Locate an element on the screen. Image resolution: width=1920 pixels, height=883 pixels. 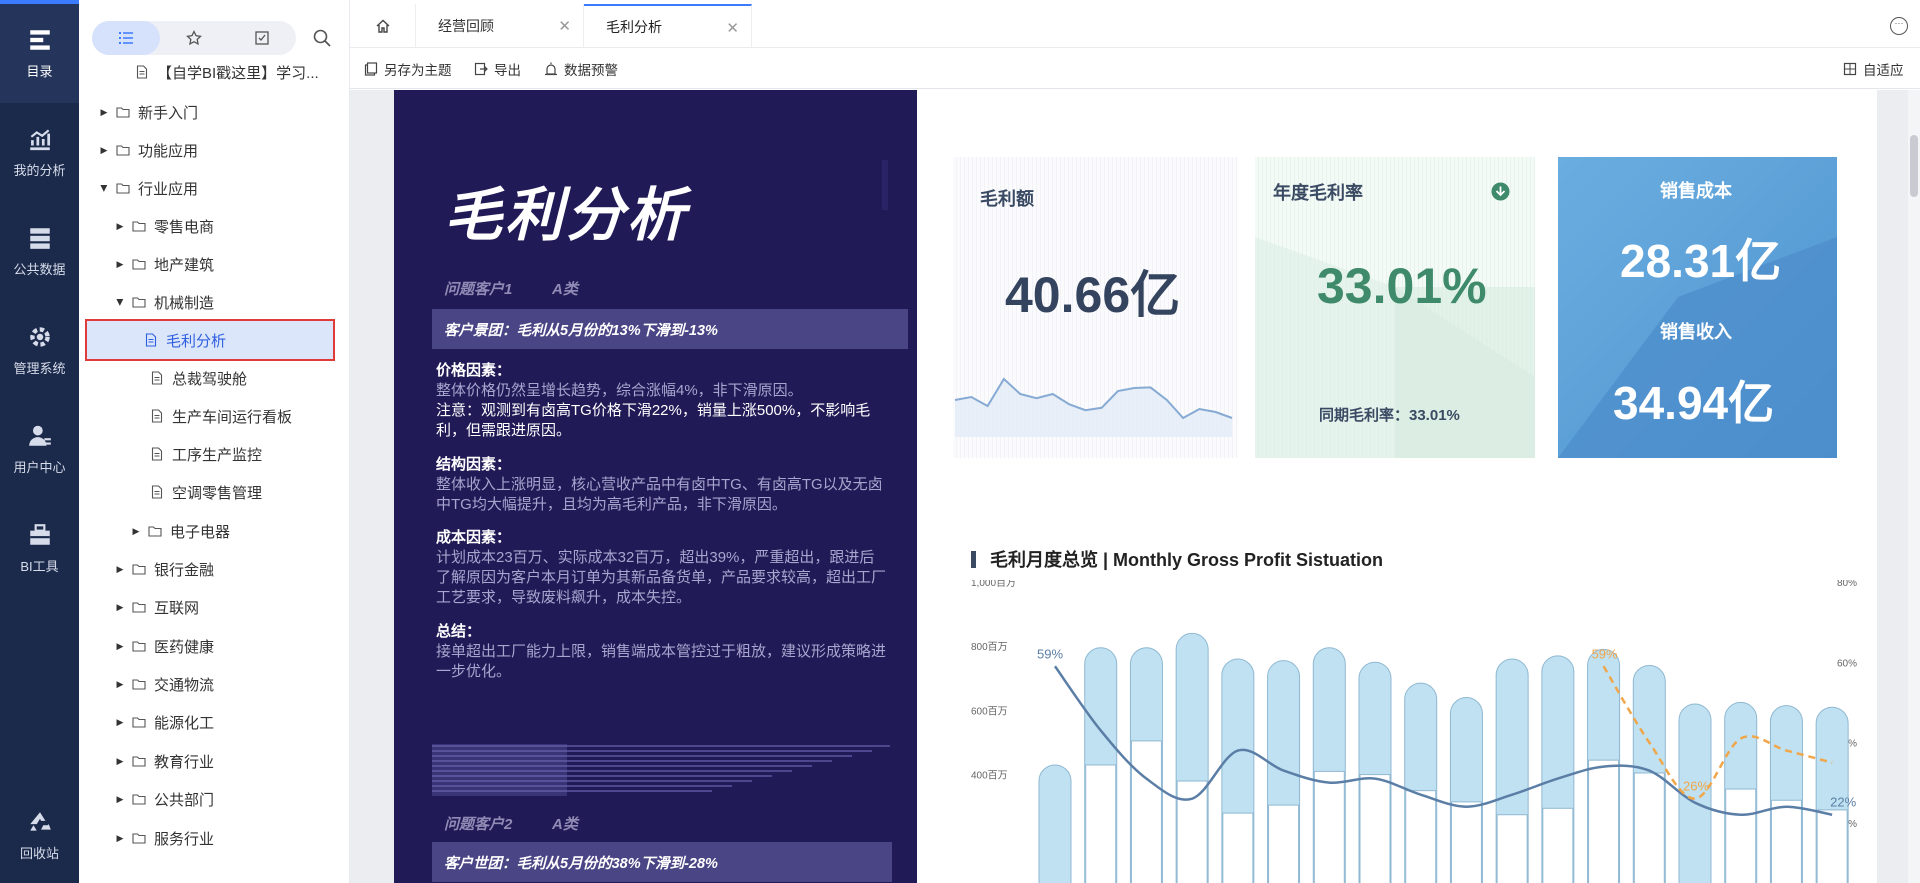
tree-report-item: 总裁驾驶舱 is located at coordinates (214, 378).